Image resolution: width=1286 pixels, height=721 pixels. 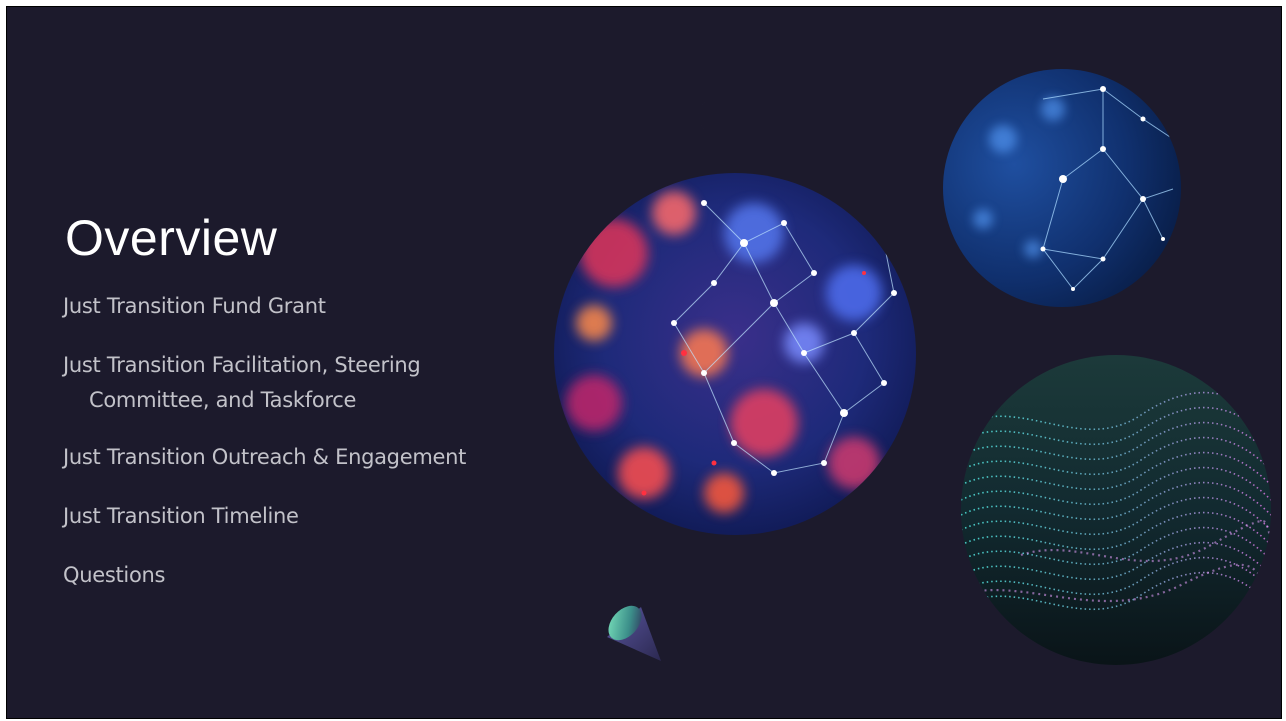 What do you see at coordinates (712, 117) in the screenshot?
I see `crescent-decoration` at bounding box center [712, 117].